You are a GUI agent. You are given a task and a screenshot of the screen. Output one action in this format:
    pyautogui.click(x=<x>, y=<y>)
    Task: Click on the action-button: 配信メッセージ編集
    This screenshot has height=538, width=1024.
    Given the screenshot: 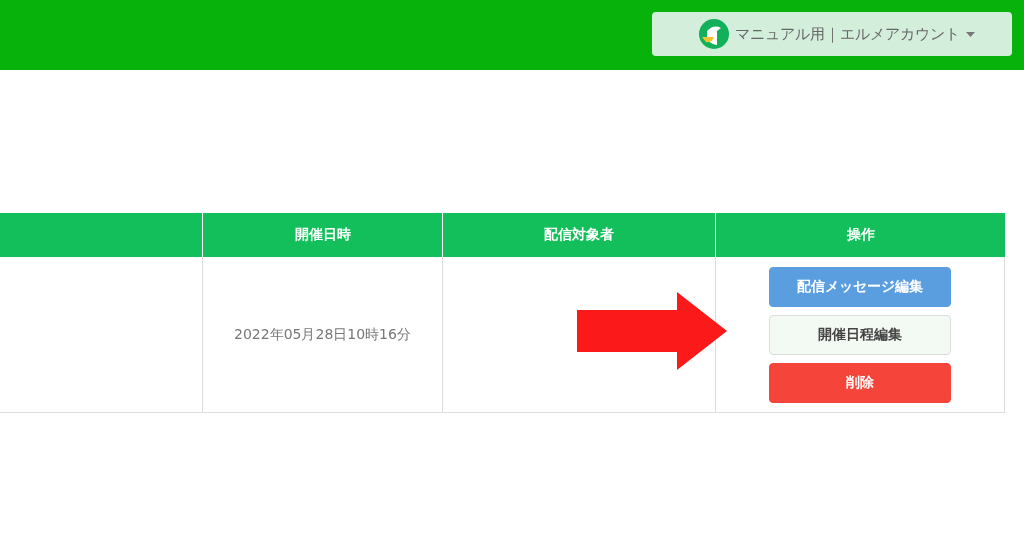 What is the action you would take?
    pyautogui.click(x=860, y=286)
    